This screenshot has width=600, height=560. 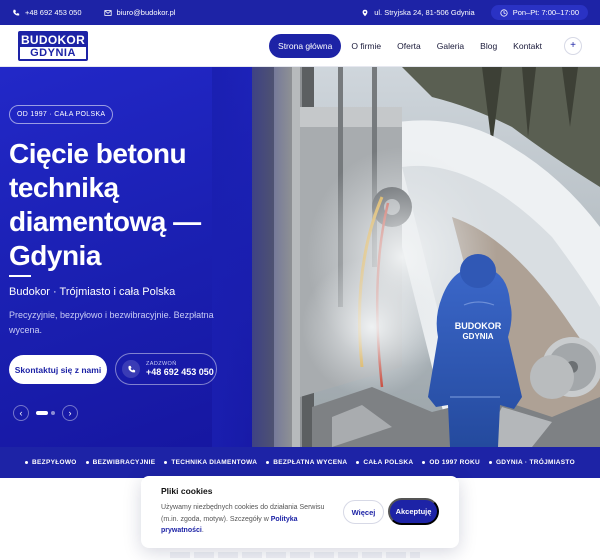 I want to click on topbar-hours: Pon–Pt: 7:00–17:00, so click(x=539, y=12).